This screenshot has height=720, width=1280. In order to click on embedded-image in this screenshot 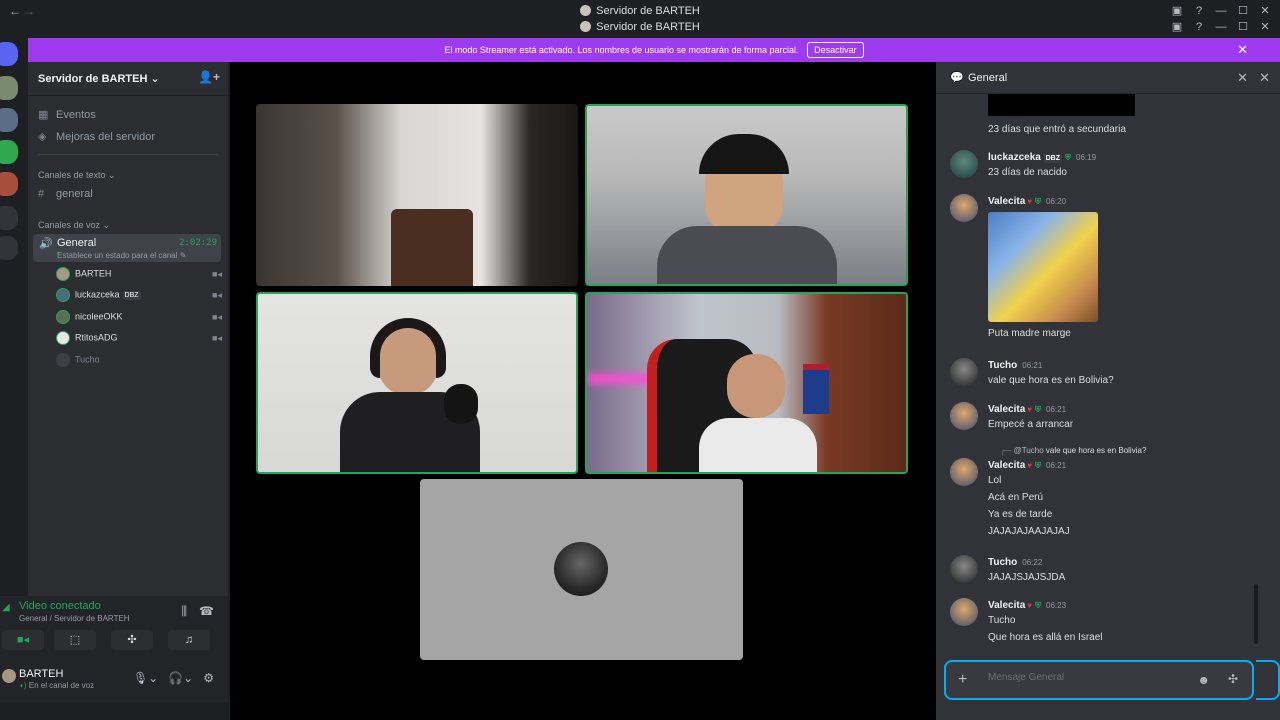, I will do `click(1061, 105)`.